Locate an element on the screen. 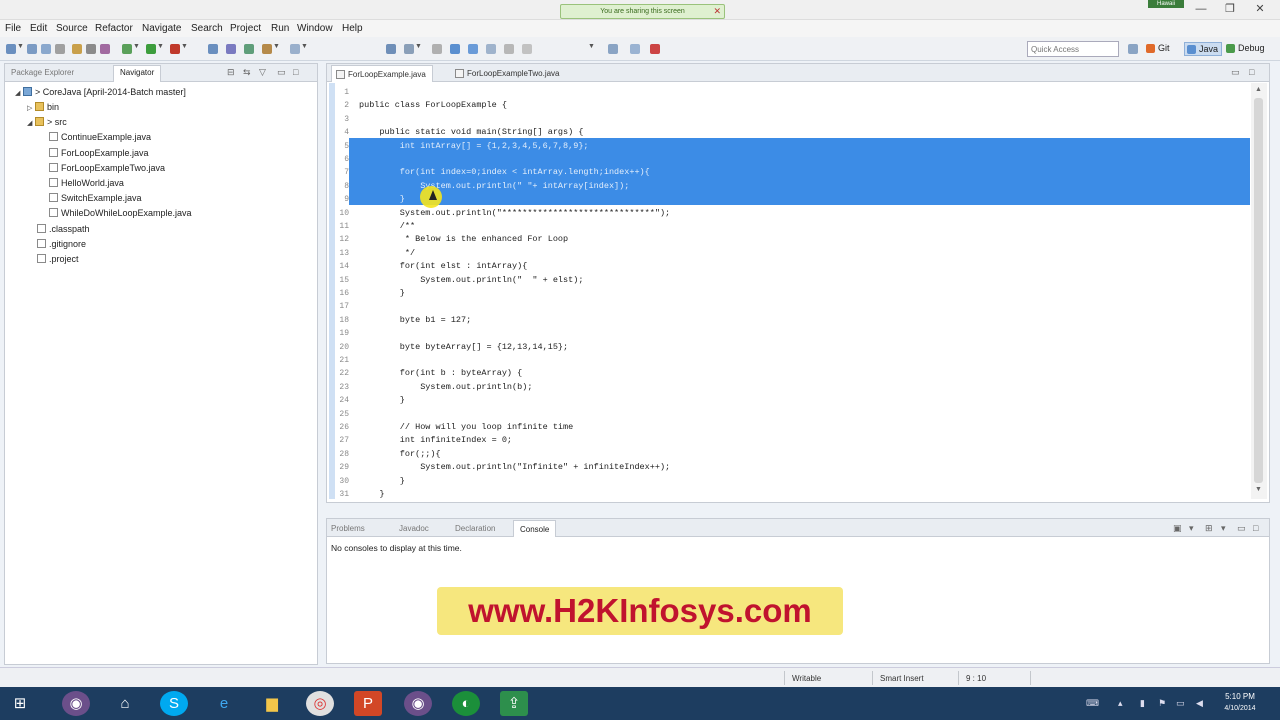  new-icon is located at coordinates (11, 49).